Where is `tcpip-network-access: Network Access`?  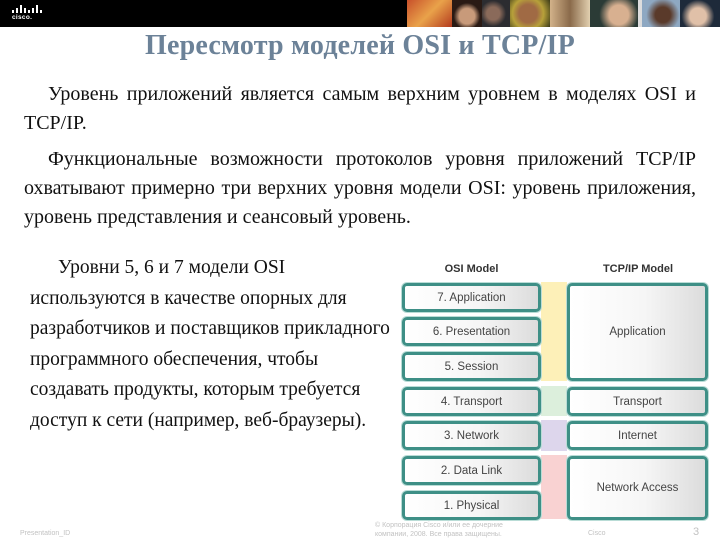 tcpip-network-access: Network Access is located at coordinates (637, 488).